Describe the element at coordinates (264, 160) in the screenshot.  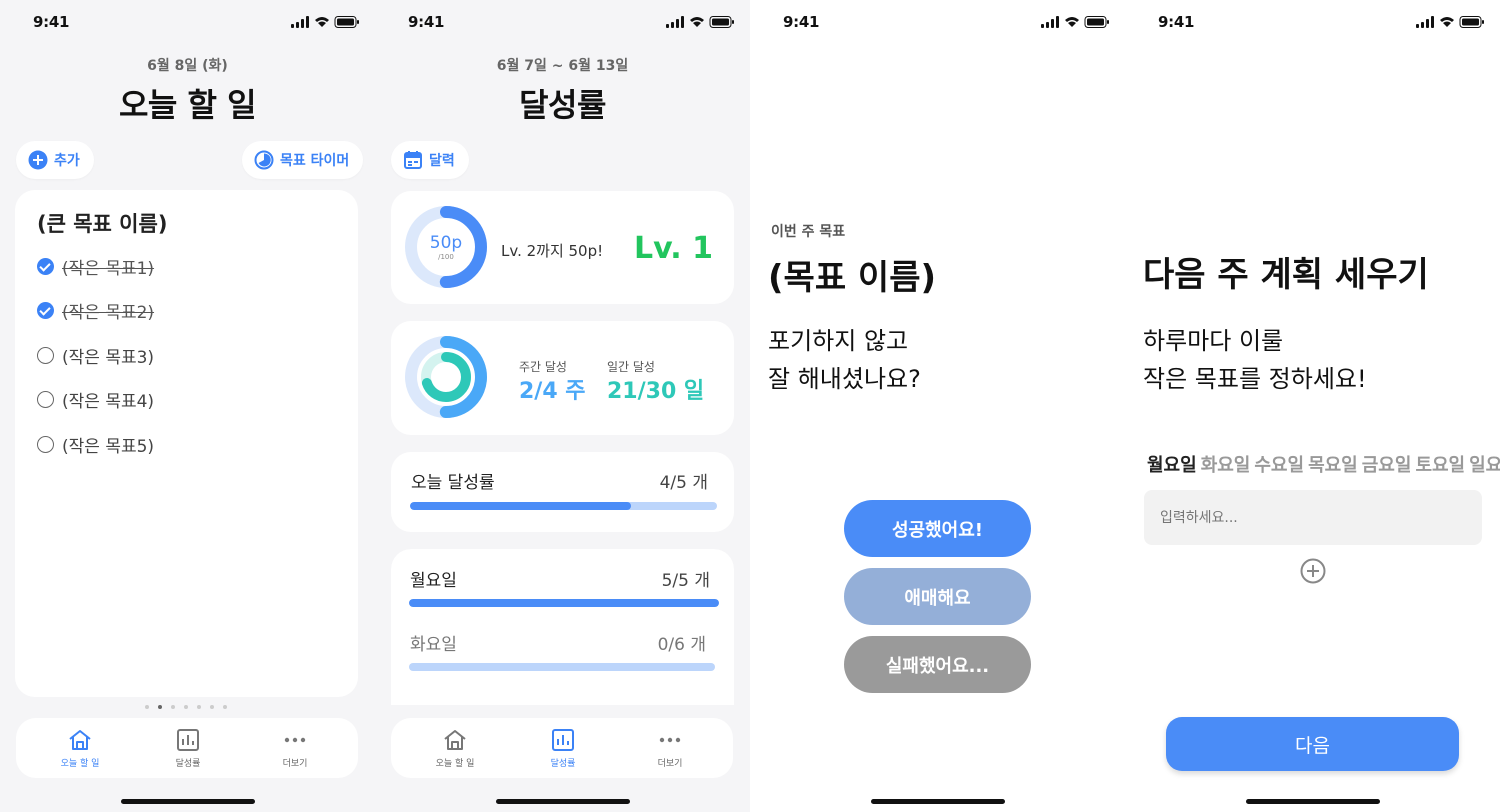
I see `timer-icon` at that location.